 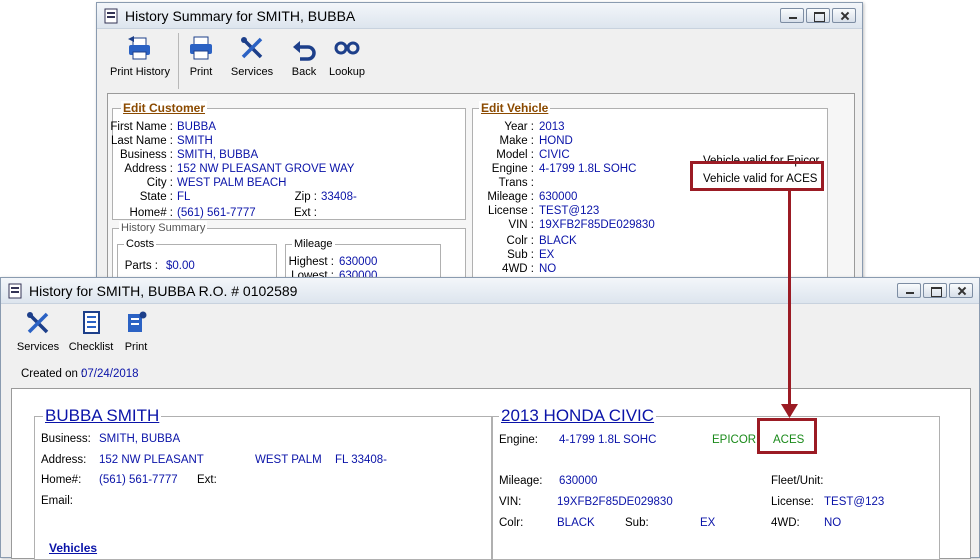 I want to click on connector-line, so click(x=789, y=300).